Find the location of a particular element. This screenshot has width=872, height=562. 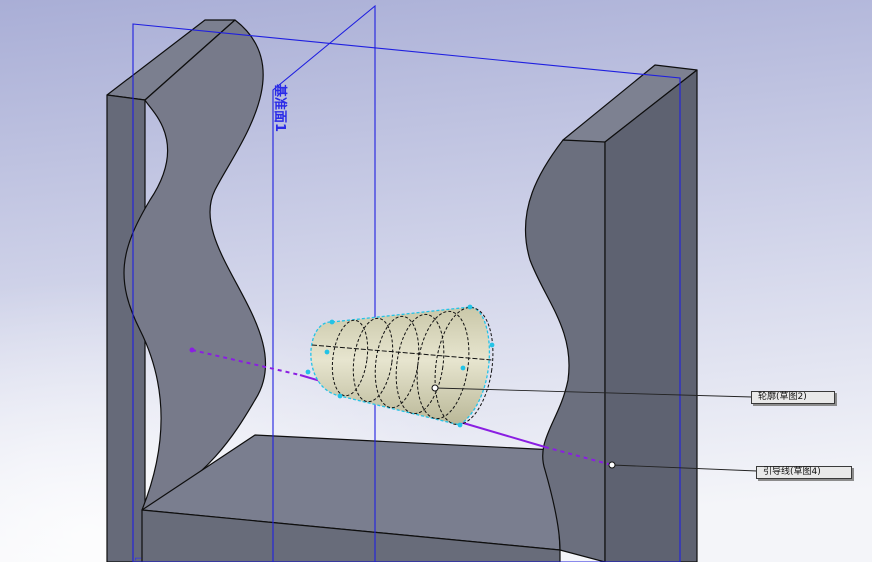

plane-label: 基准面1 is located at coordinates (280, 107).